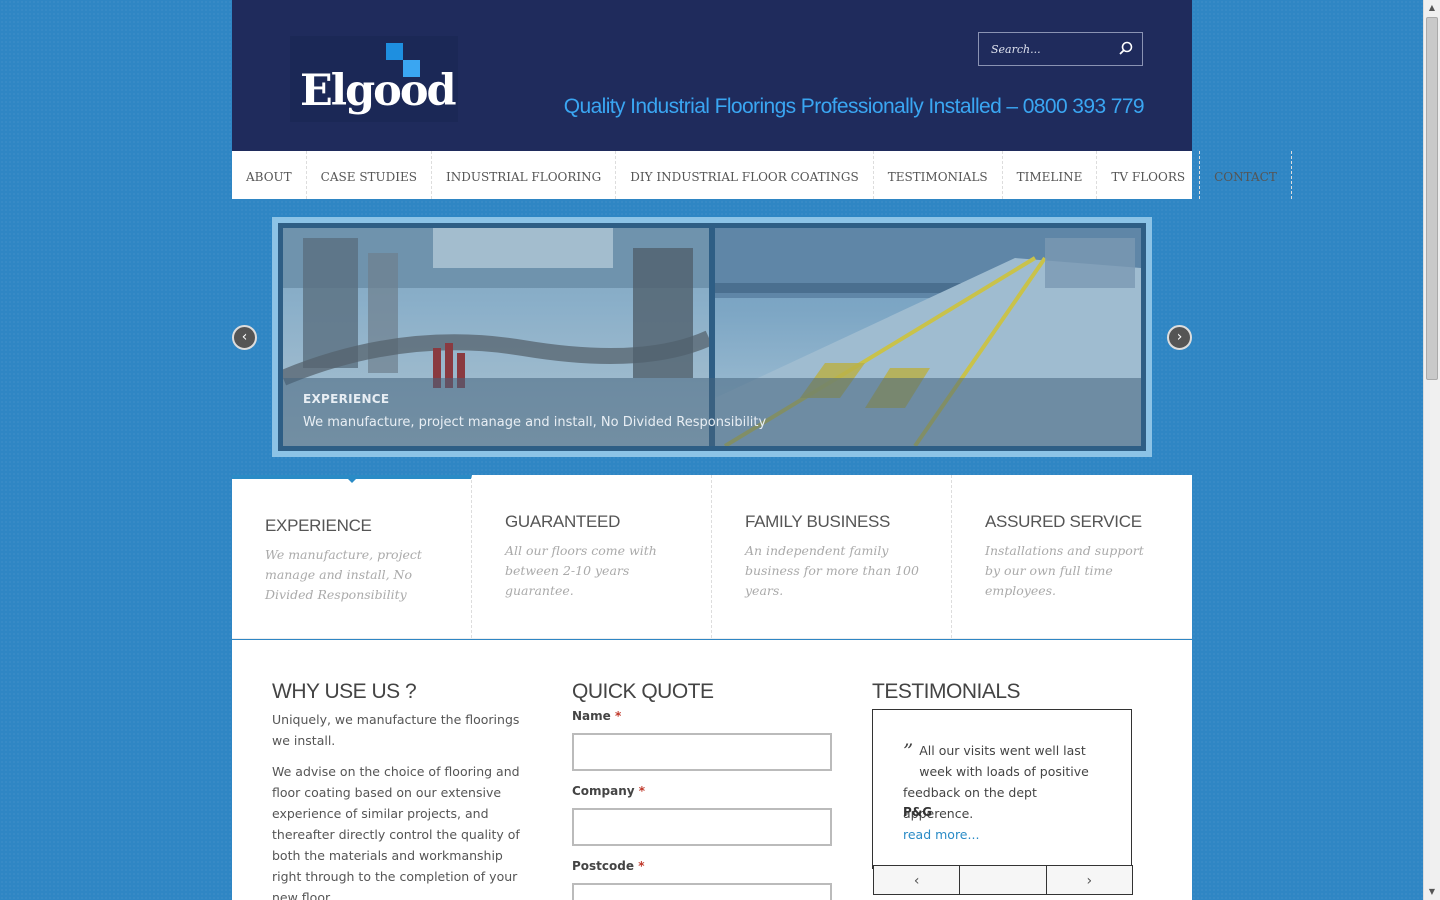 This screenshot has height=900, width=1440. I want to click on scroll-up-icon: ▲, so click(1432, 8).